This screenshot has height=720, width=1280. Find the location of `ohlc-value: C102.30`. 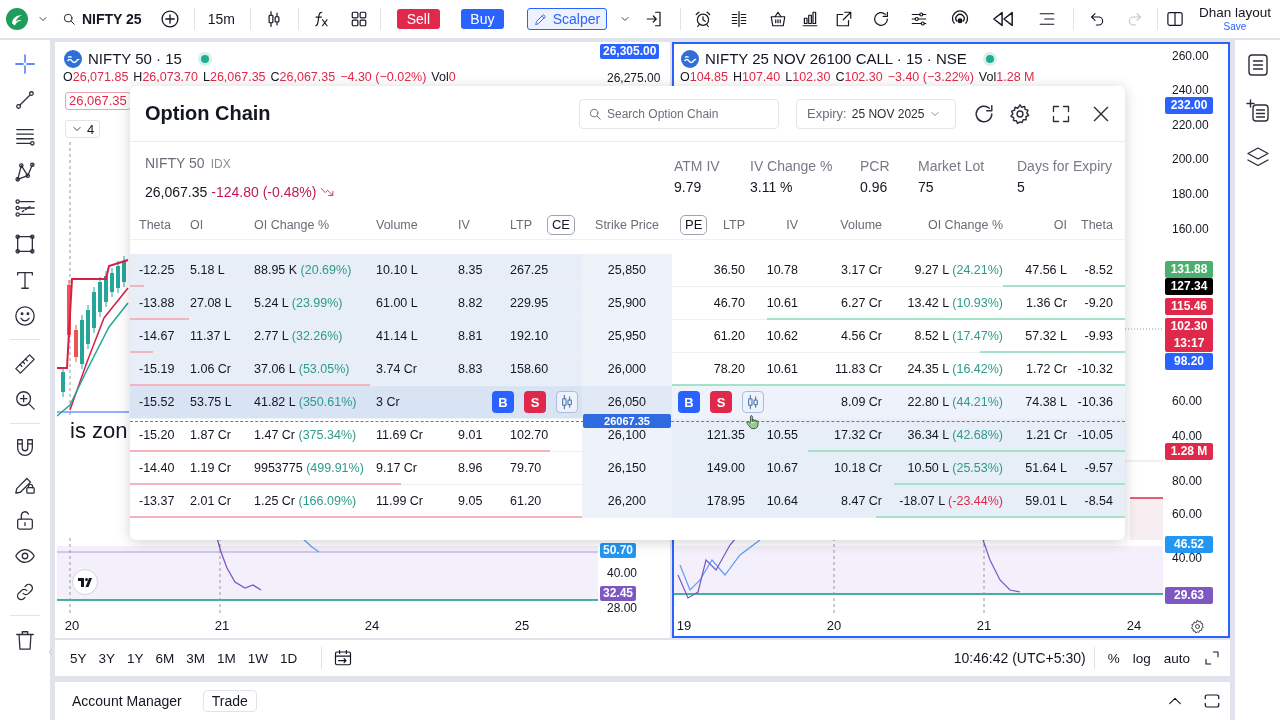

ohlc-value: C102.30 is located at coordinates (859, 77).